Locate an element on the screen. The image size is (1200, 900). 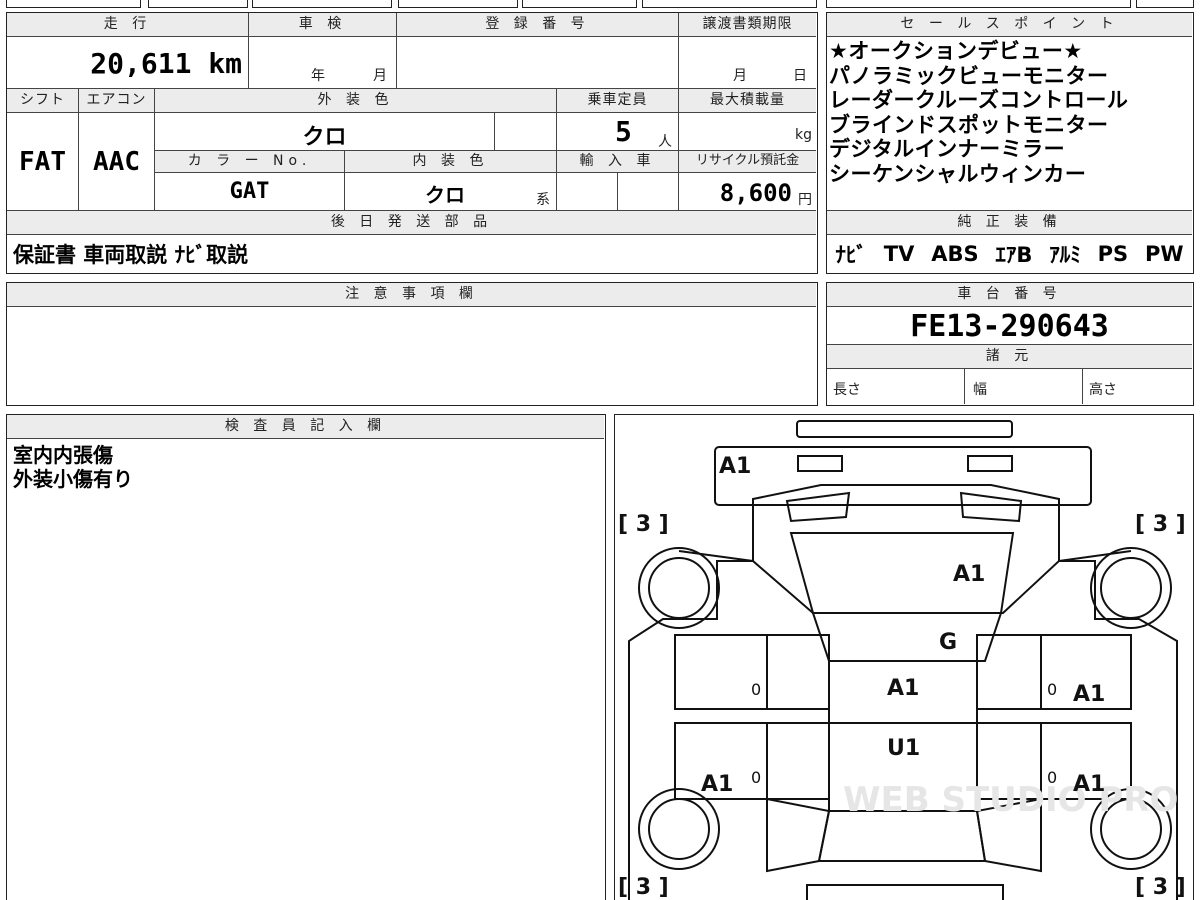
capacity-unit: 人 is located at coordinates (665, 142).